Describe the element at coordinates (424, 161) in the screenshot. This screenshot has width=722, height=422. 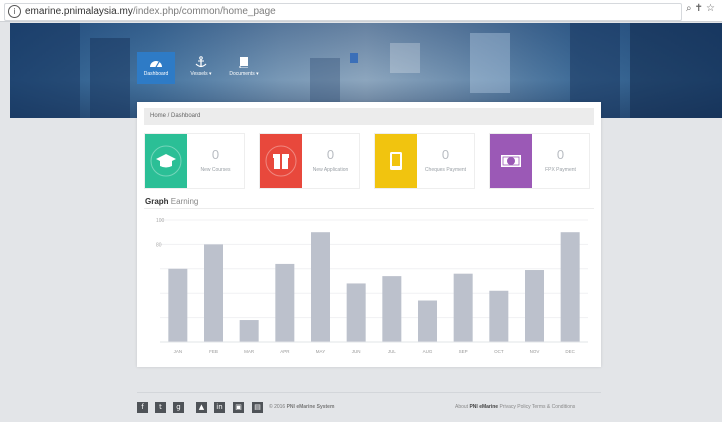
I see `stat-cheques-payment: 0 Cheques Payment` at that location.